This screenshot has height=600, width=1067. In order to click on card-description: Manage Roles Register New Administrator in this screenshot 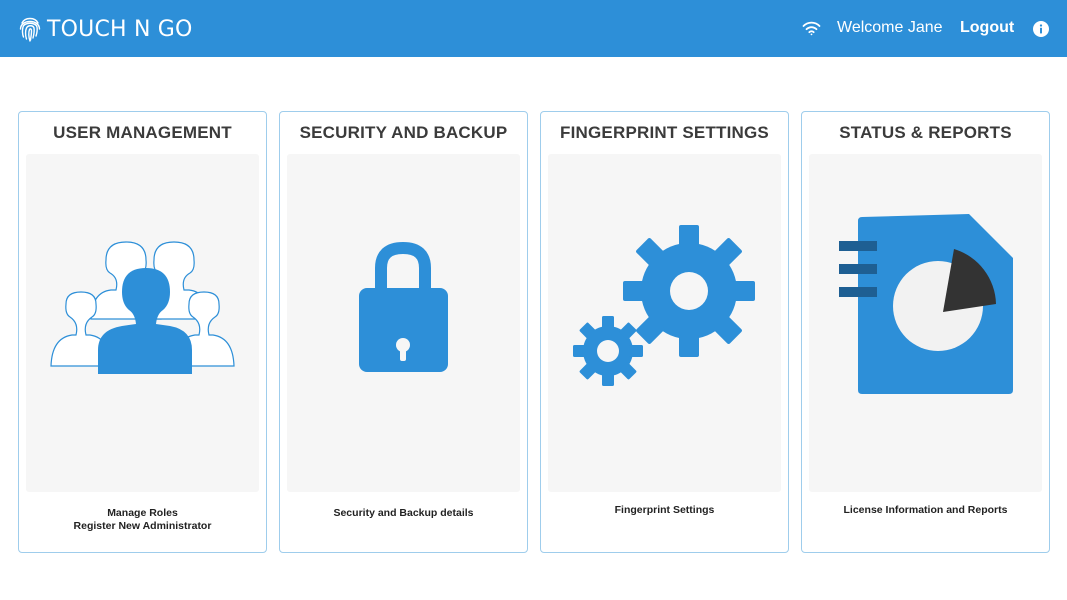, I will do `click(142, 520)`.